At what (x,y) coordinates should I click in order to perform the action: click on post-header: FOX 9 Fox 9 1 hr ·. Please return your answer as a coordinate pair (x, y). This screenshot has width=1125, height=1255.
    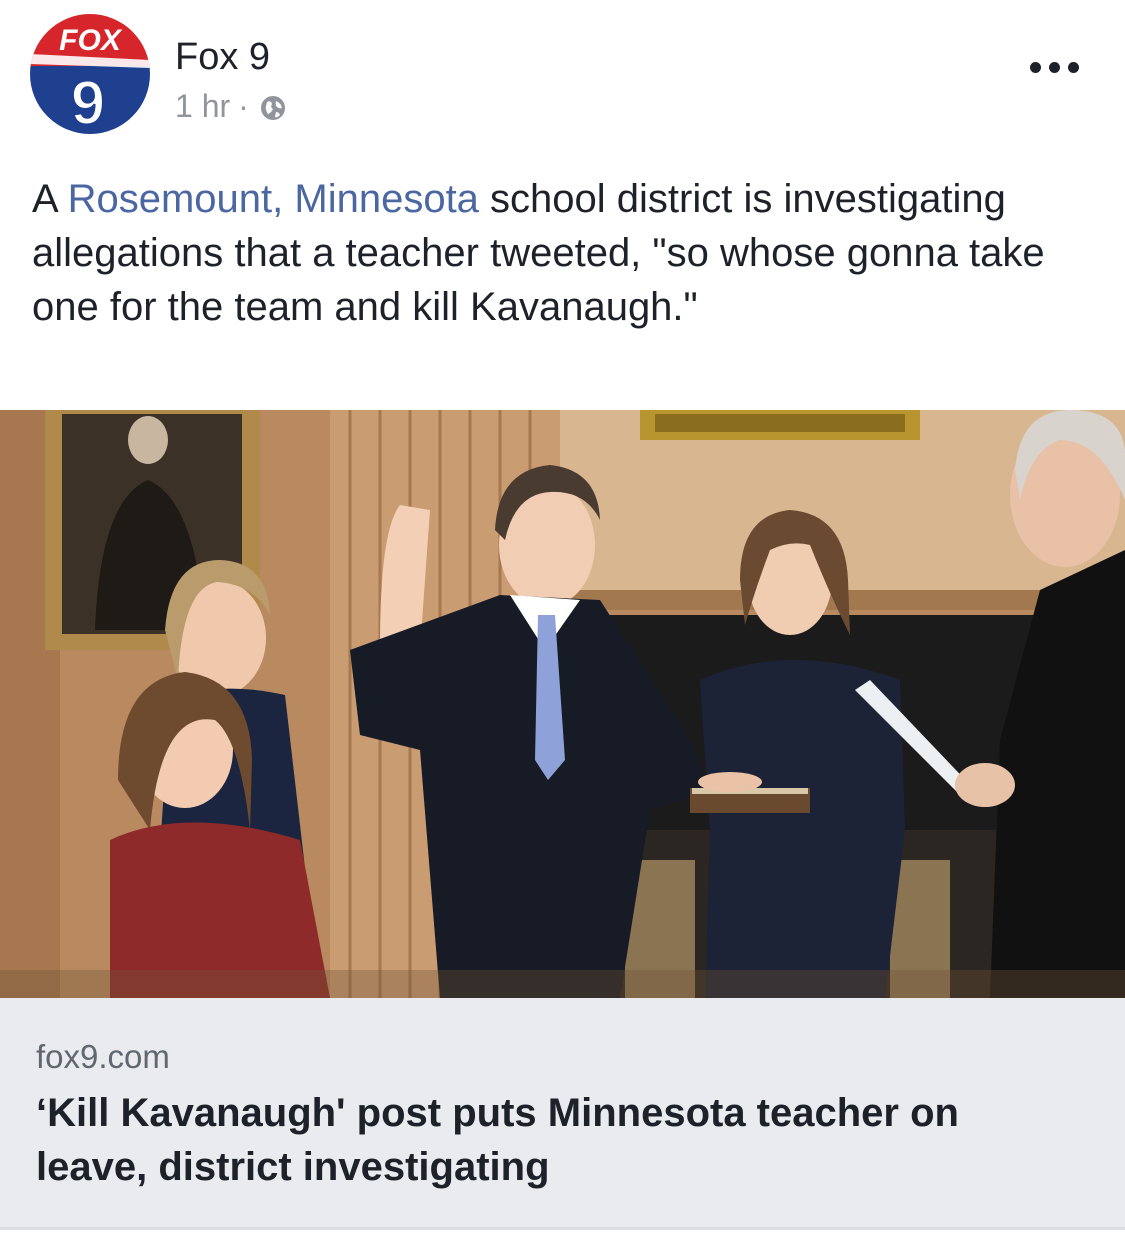
    Looking at the image, I should click on (562, 80).